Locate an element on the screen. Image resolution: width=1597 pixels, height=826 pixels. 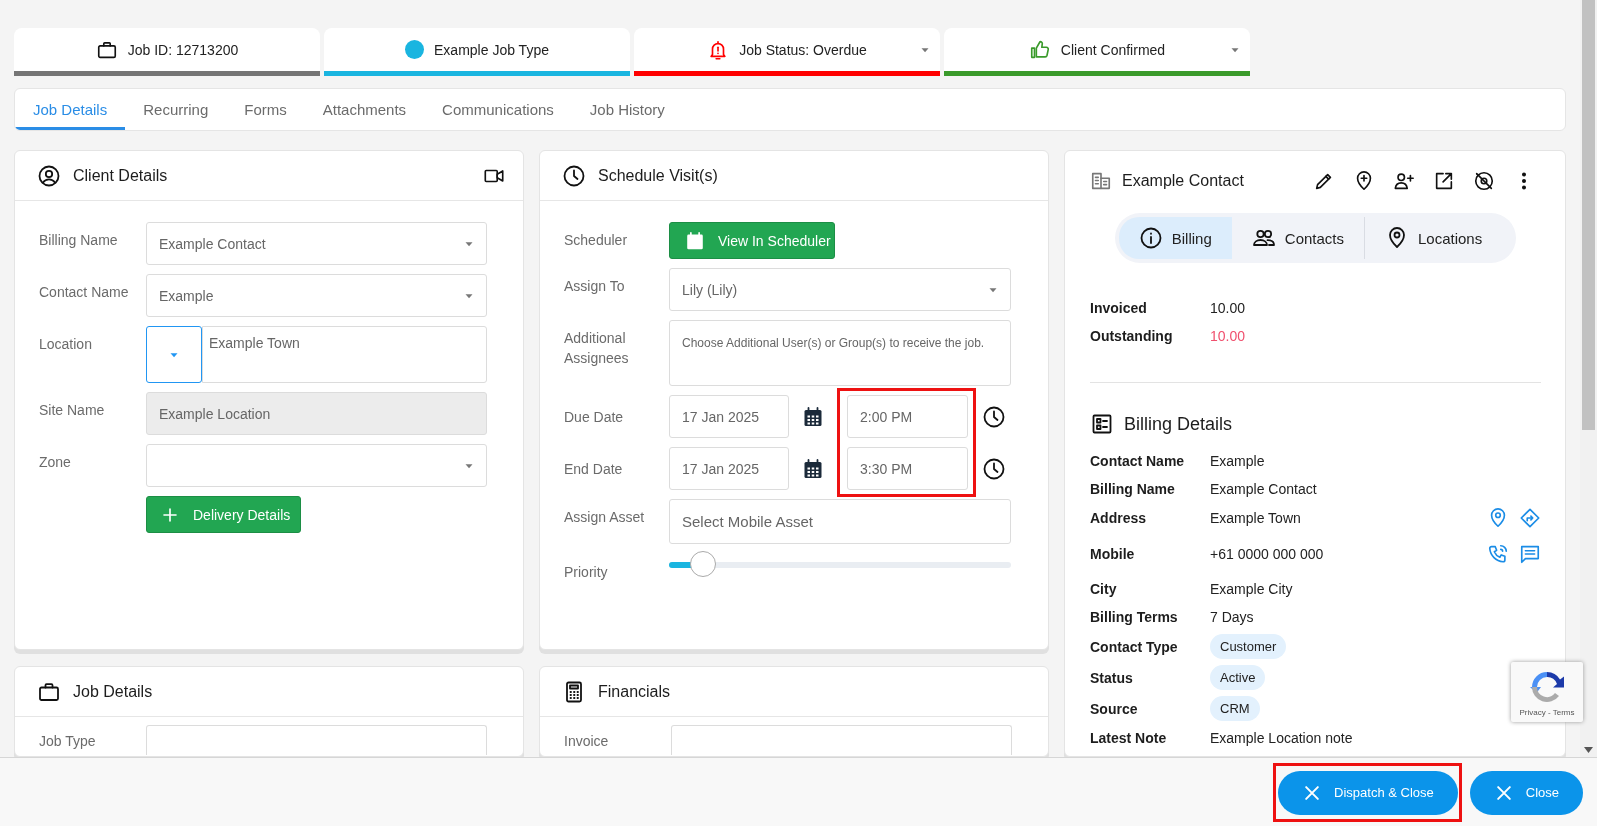
tag: CRM is located at coordinates (1235, 708).